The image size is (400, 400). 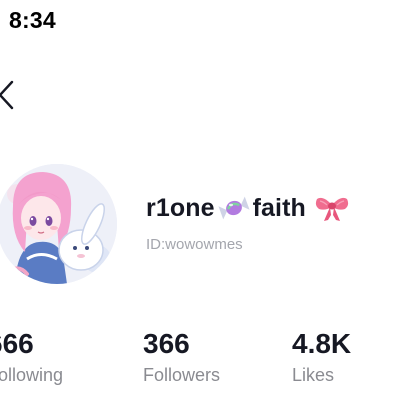 What do you see at coordinates (17, 343) in the screenshot?
I see `following-count: 666` at bounding box center [17, 343].